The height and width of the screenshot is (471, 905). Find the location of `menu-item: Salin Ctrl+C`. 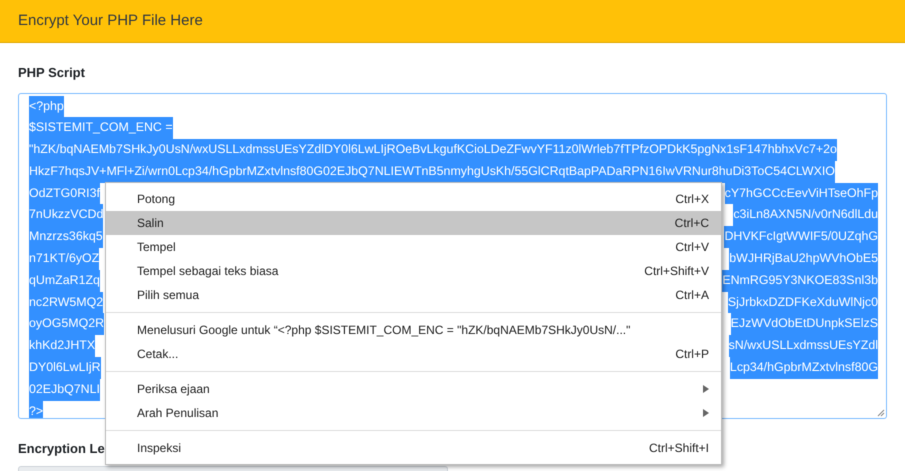

menu-item: Salin Ctrl+C is located at coordinates (413, 223).